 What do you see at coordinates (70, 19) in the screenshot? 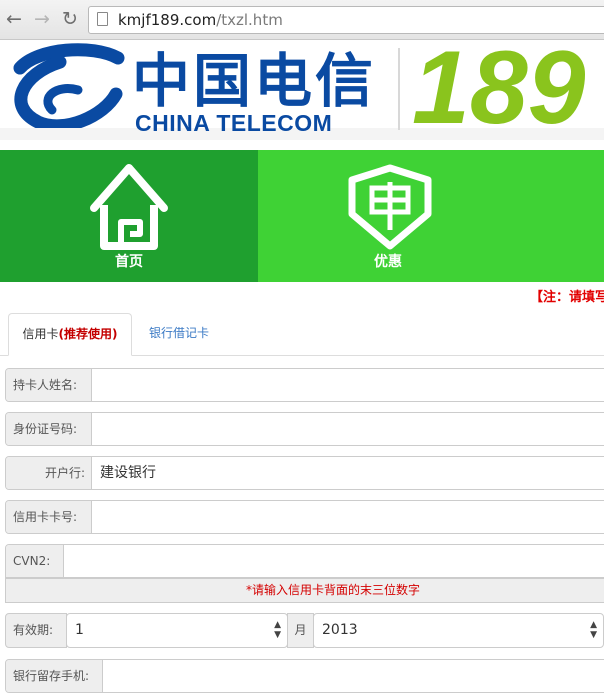
I see `reload-icon: ↻` at bounding box center [70, 19].